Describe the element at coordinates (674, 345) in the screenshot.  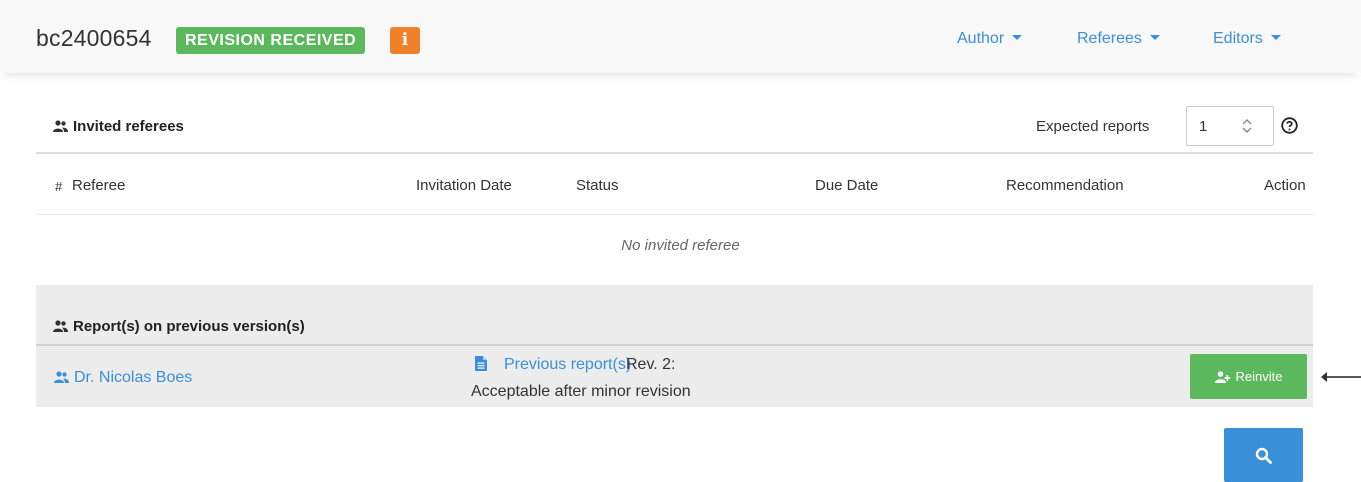
I see `panel-divider` at that location.